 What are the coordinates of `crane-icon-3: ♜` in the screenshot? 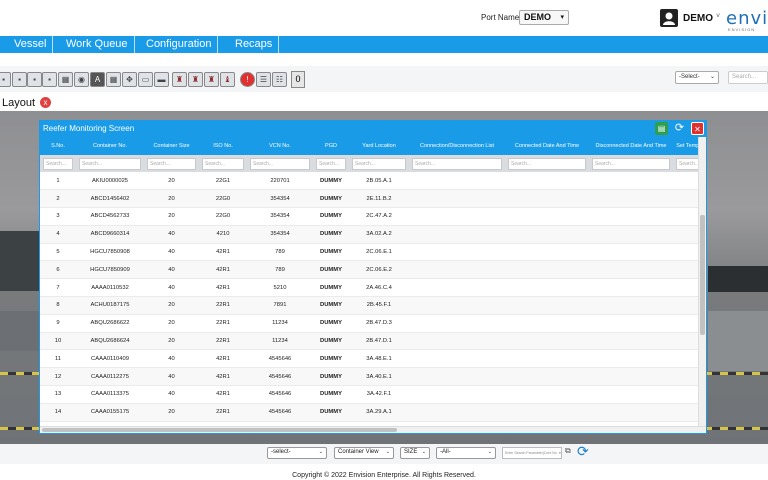 It's located at (211, 79).